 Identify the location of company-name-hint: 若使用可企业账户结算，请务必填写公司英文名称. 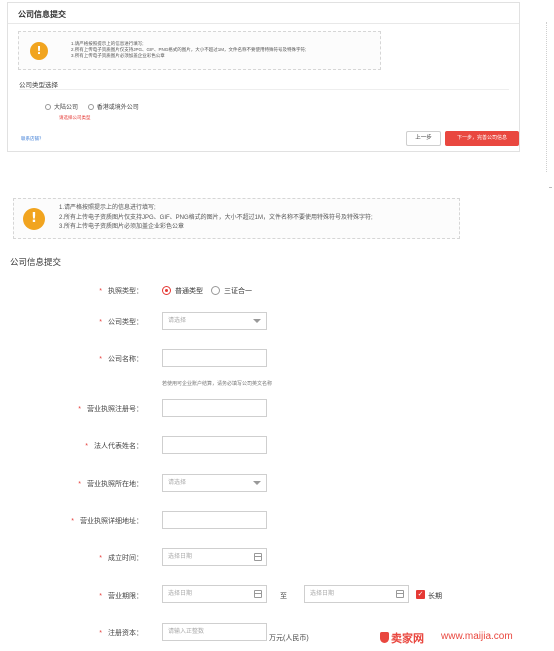
(217, 384).